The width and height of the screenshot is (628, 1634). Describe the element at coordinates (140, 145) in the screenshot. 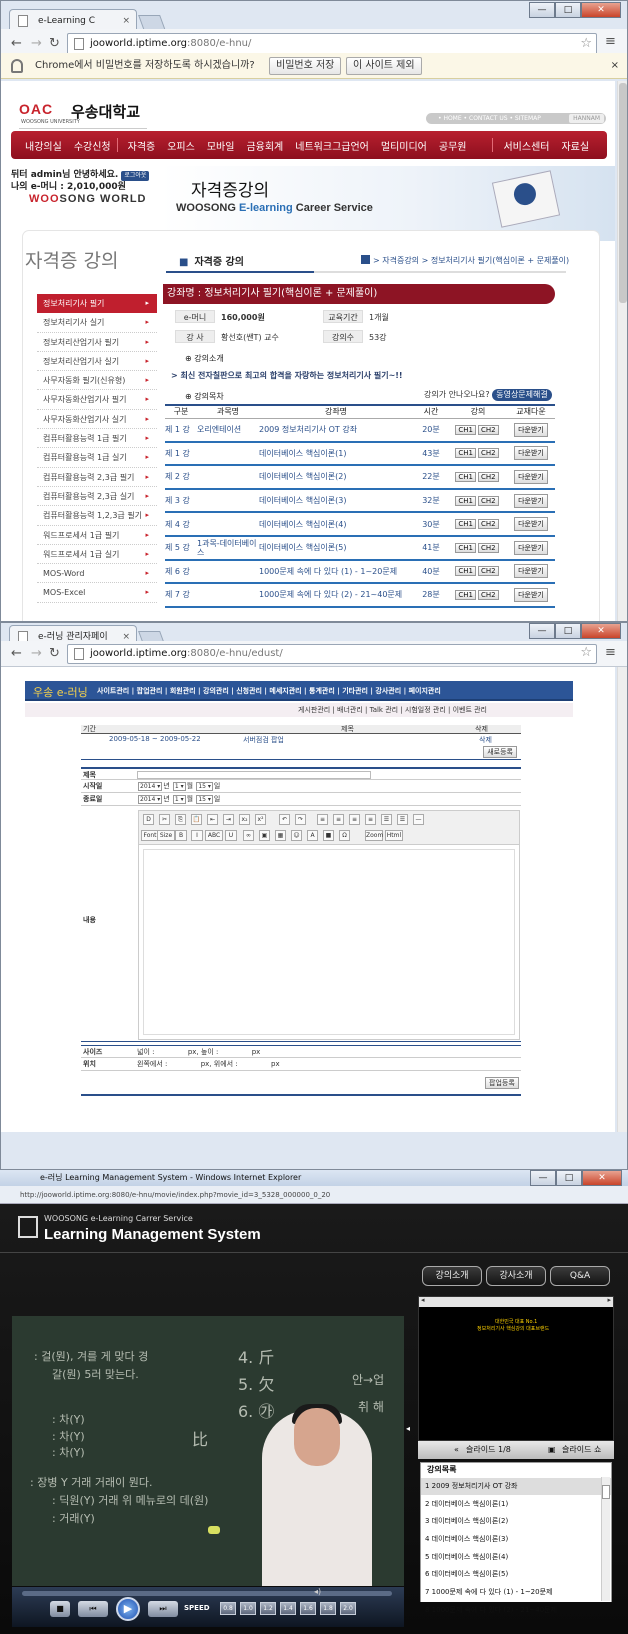

I see `nav-item: 자격증` at that location.